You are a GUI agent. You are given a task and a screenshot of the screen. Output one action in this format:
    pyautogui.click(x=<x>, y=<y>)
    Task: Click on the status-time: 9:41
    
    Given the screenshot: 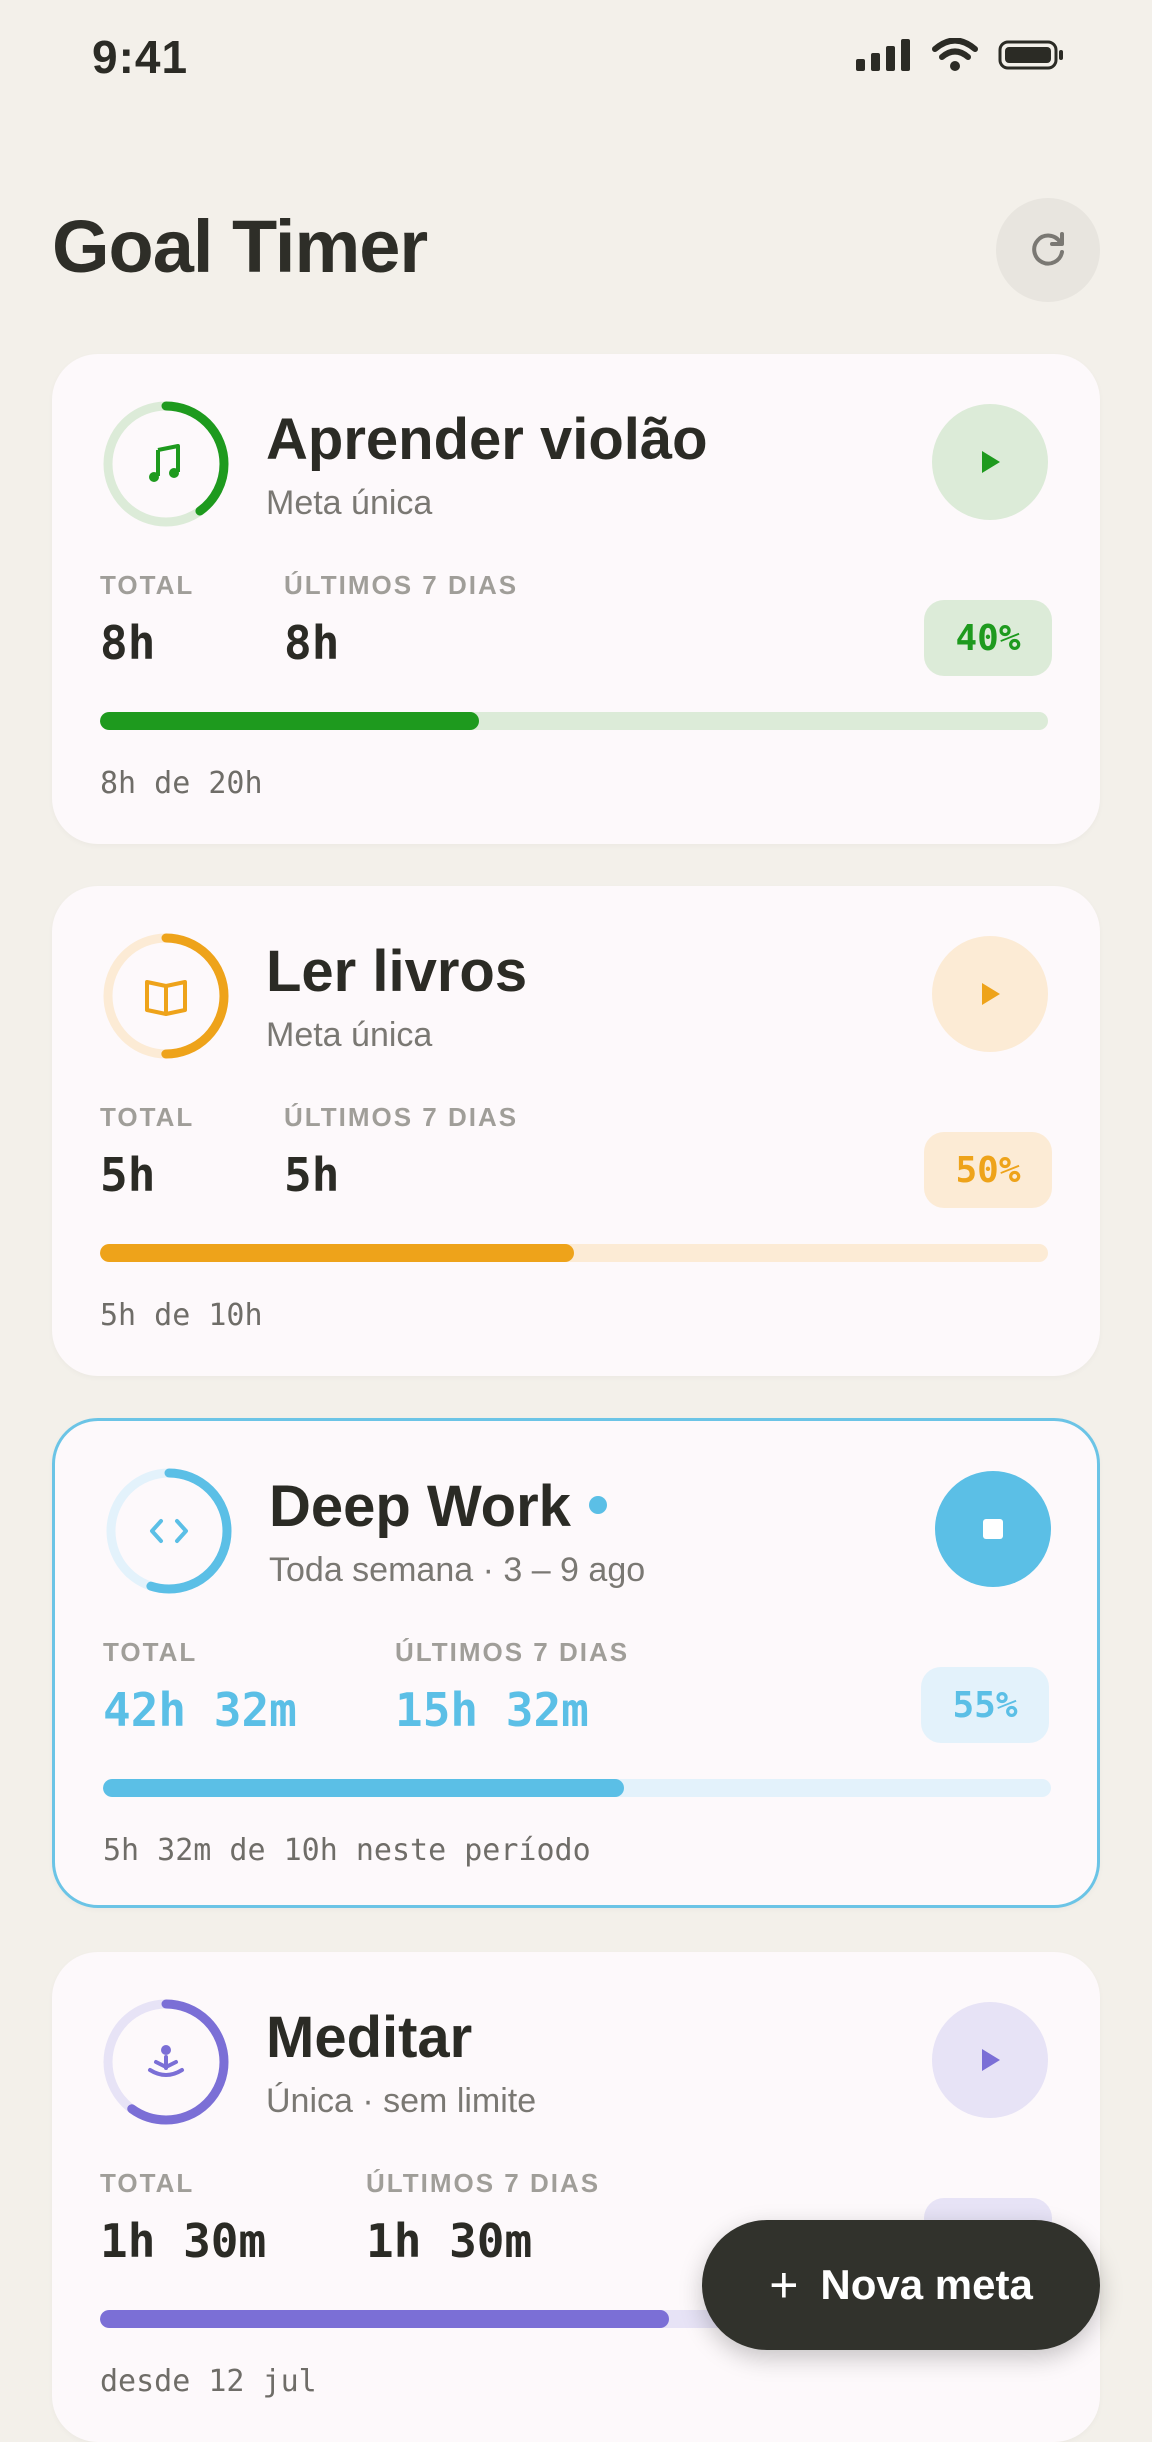 What is the action you would take?
    pyautogui.click(x=140, y=57)
    